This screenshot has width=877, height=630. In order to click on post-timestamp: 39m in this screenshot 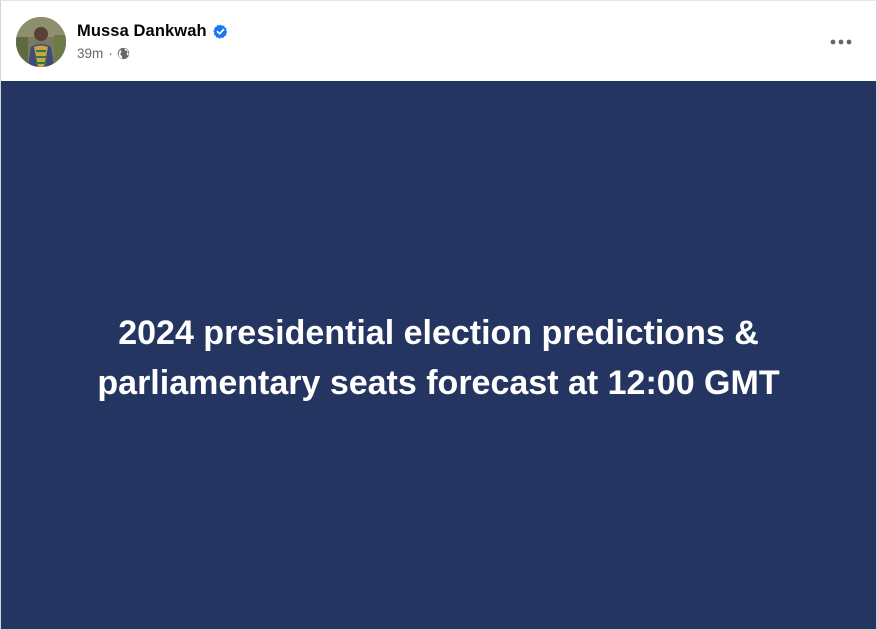, I will do `click(90, 53)`.